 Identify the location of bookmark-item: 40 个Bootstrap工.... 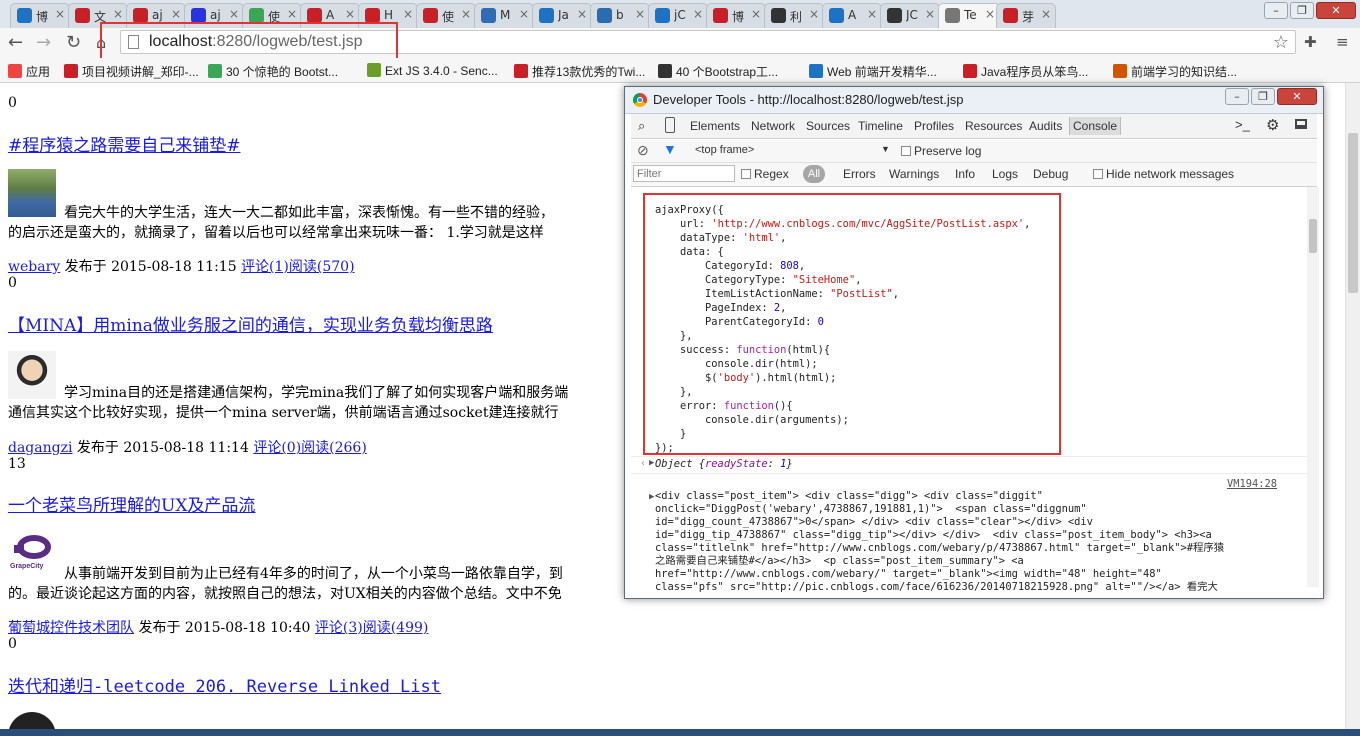
(718, 71).